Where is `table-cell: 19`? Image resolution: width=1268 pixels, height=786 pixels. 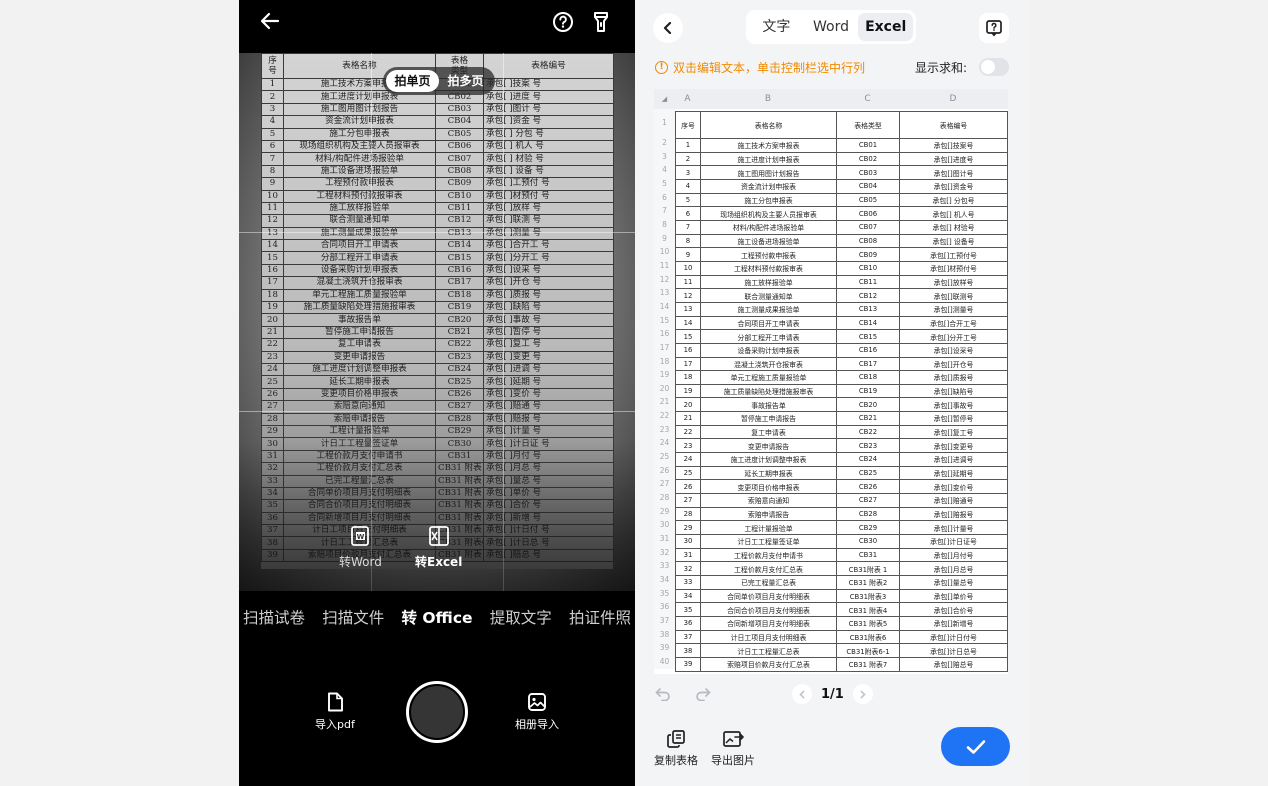
table-cell: 19 is located at coordinates (688, 391).